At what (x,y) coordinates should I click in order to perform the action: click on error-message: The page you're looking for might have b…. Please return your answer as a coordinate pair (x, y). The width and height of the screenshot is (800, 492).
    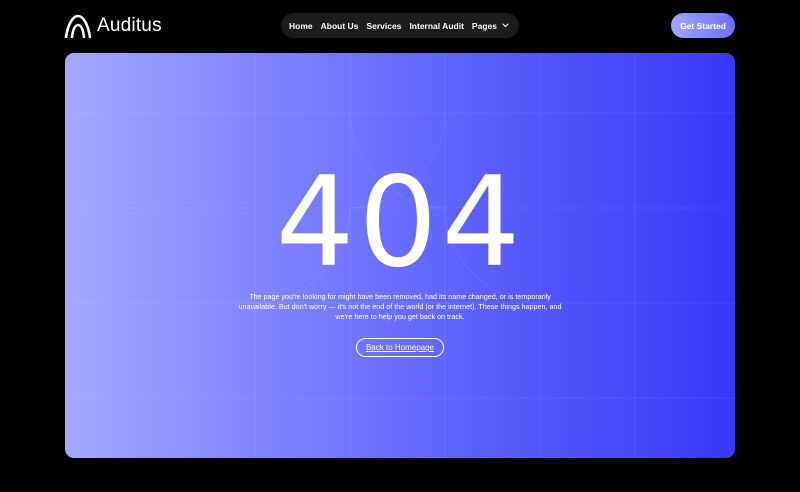
    Looking at the image, I should click on (400, 307).